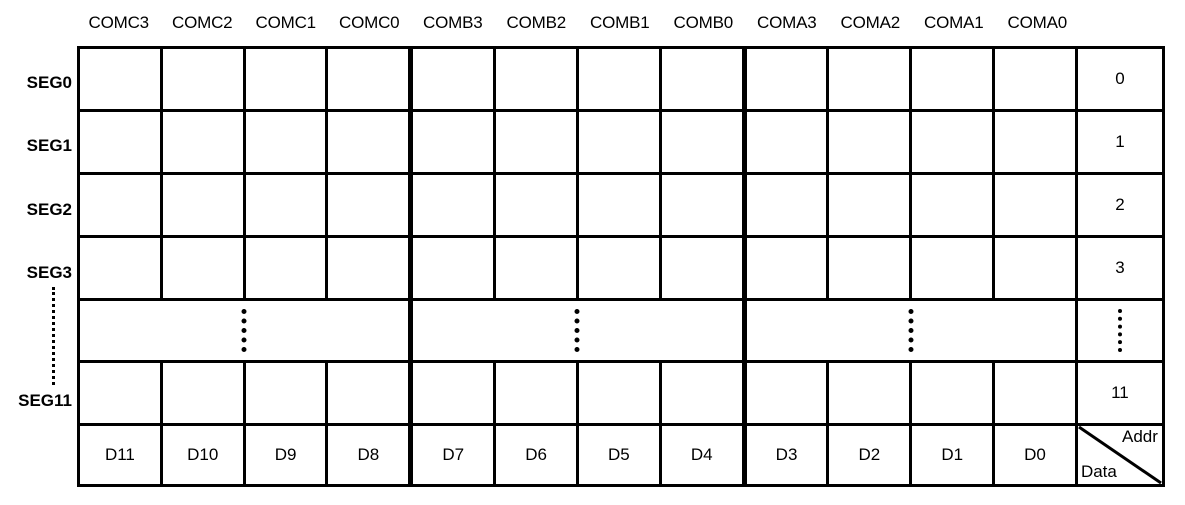 Image resolution: width=1185 pixels, height=505 pixels. What do you see at coordinates (537, 205) in the screenshot?
I see `cell-seg2-comb2` at bounding box center [537, 205].